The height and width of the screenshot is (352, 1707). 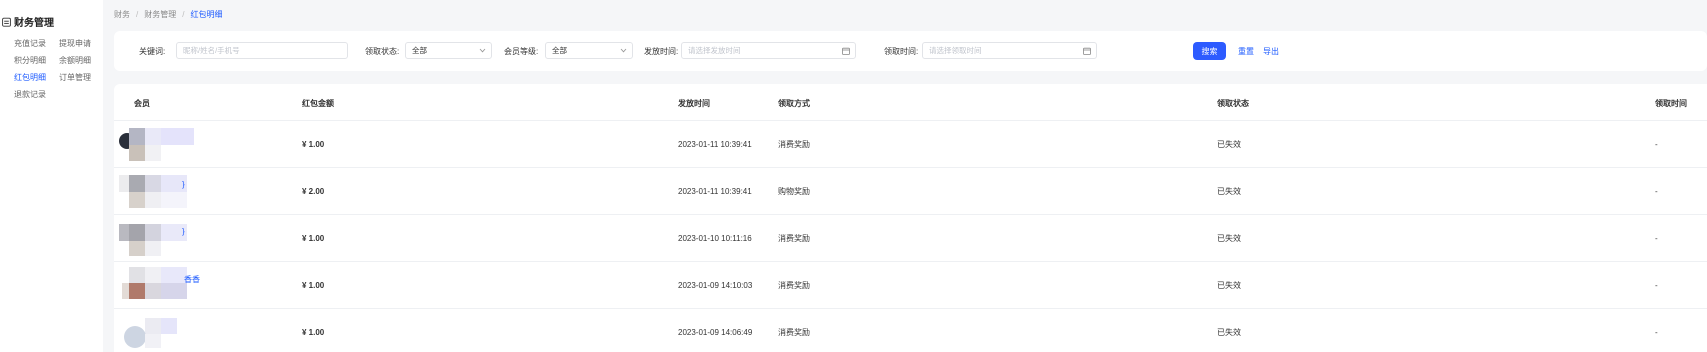 What do you see at coordinates (122, 14) in the screenshot?
I see `breadcrumb-finance: 财务` at bounding box center [122, 14].